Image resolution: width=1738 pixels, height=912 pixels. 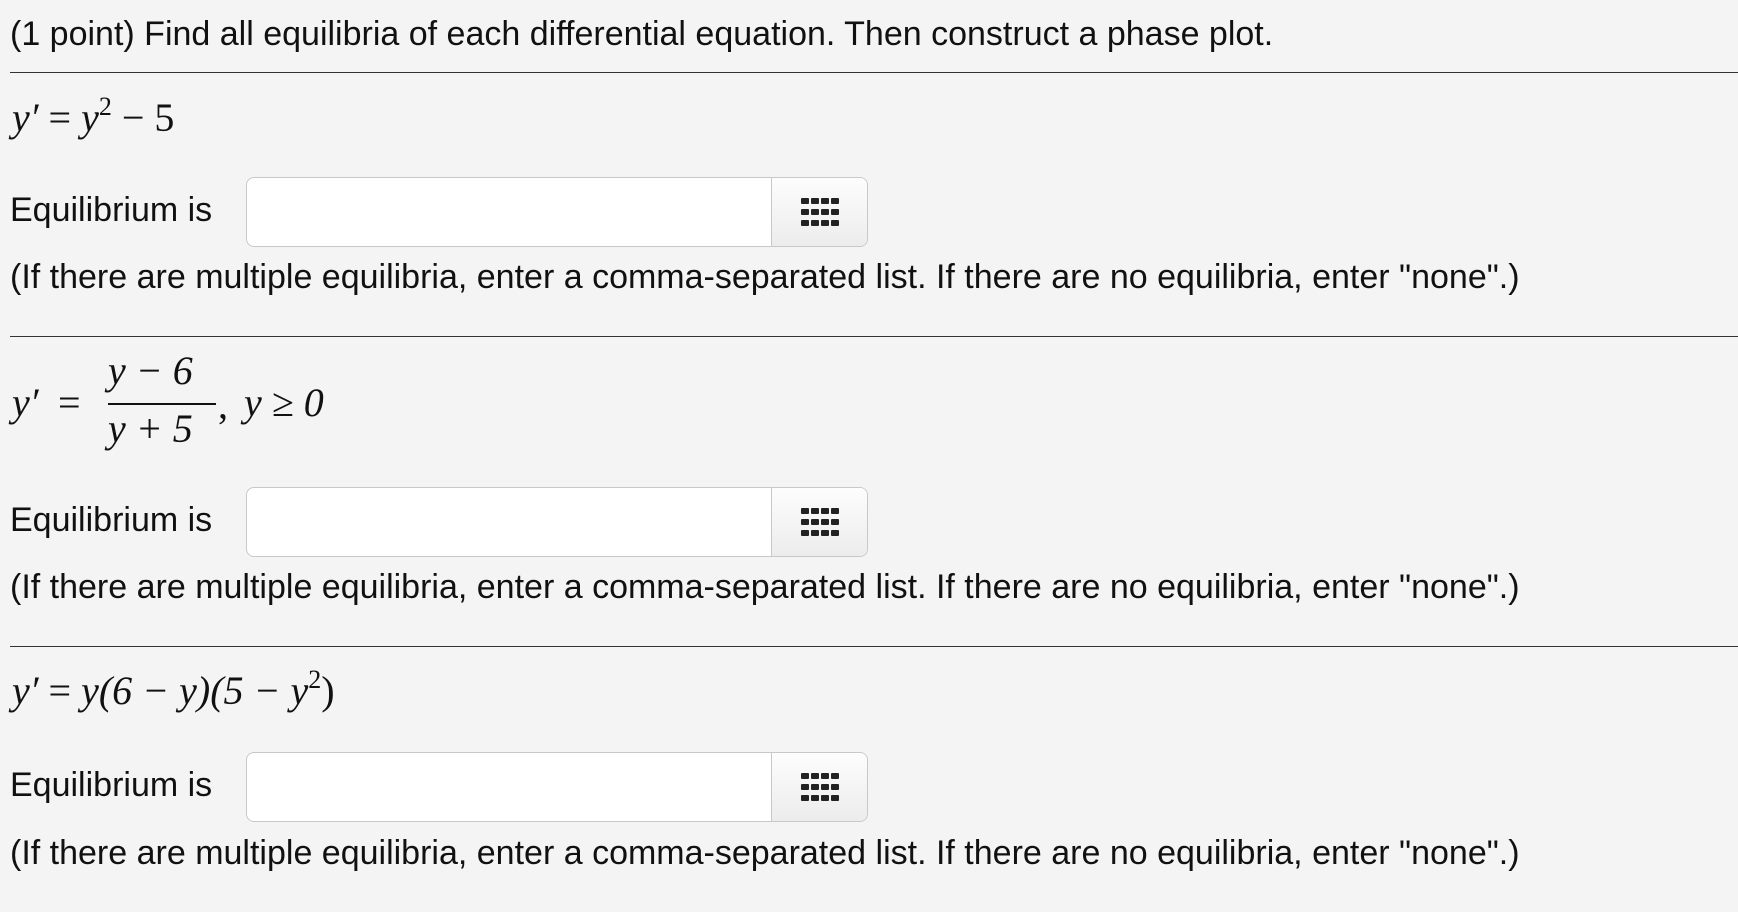 I want to click on equation-close-paren: ), so click(x=328, y=690).